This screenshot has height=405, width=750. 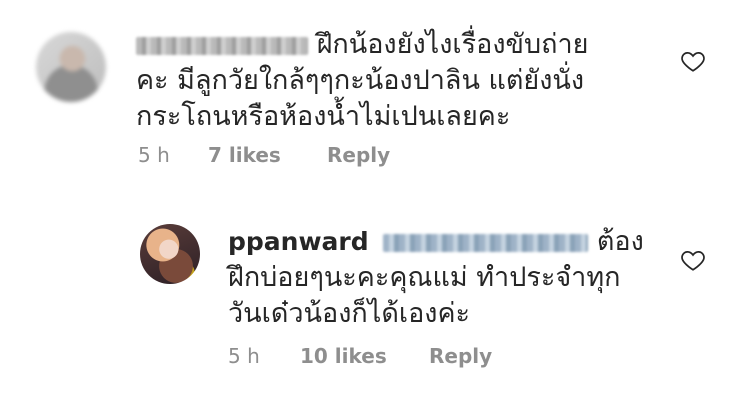 What do you see at coordinates (244, 155) in the screenshot?
I see `likes-count: 7 likes` at bounding box center [244, 155].